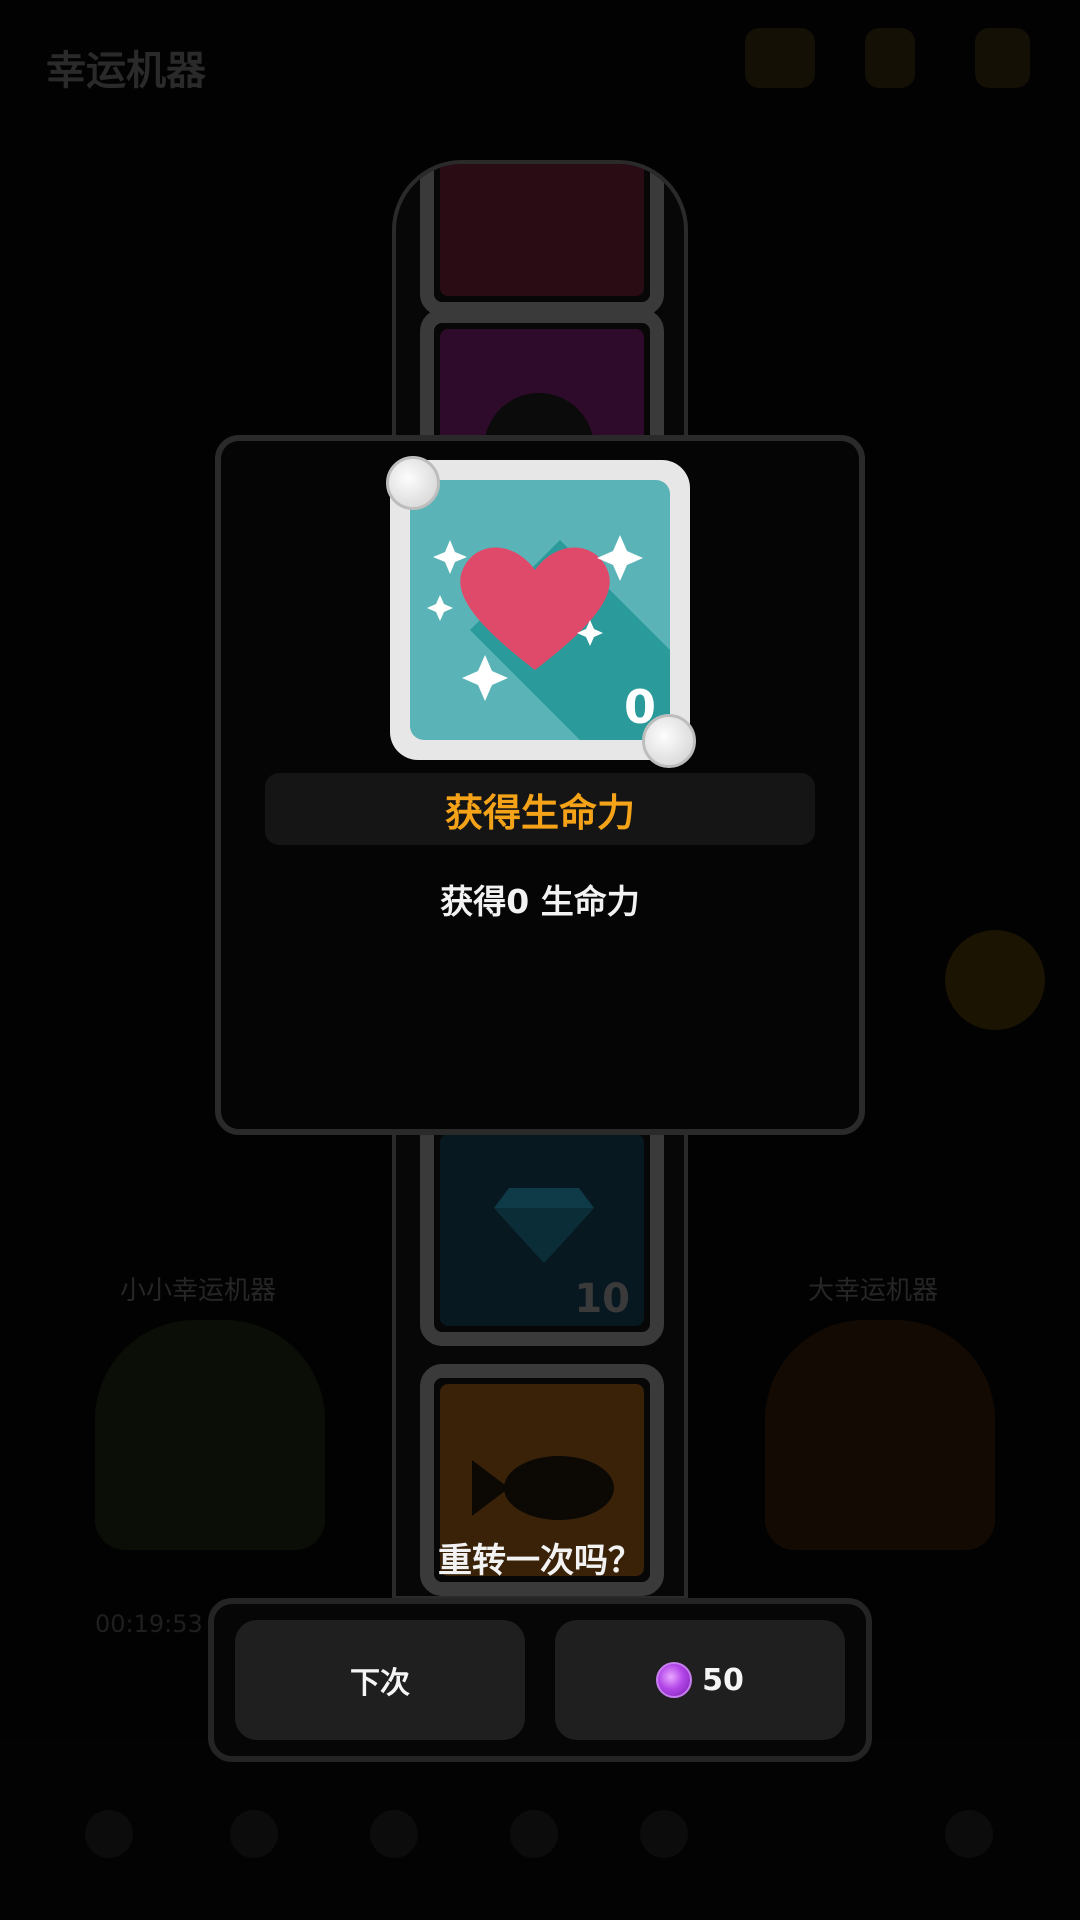  I want to click on right-machine-label: 大幸运机器, so click(873, 1291).